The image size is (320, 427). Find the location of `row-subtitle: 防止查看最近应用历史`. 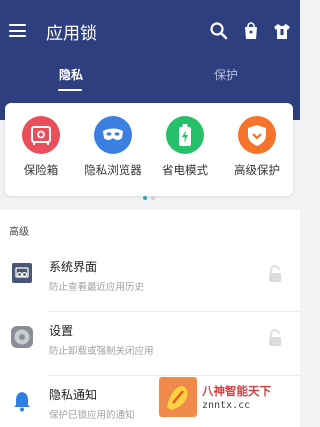

row-subtitle: 防止查看最近应用历史 is located at coordinates (97, 287).